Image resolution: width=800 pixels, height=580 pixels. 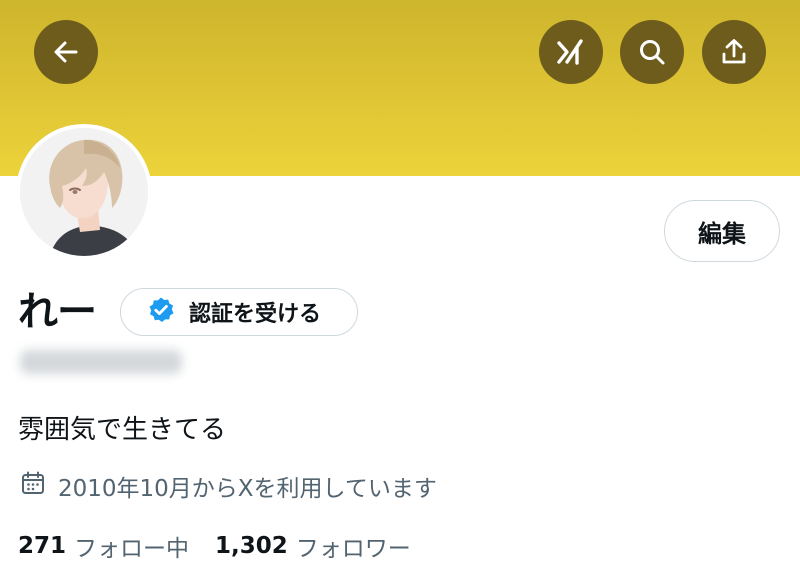 I want to click on following-label: フォロー中, so click(x=132, y=549).